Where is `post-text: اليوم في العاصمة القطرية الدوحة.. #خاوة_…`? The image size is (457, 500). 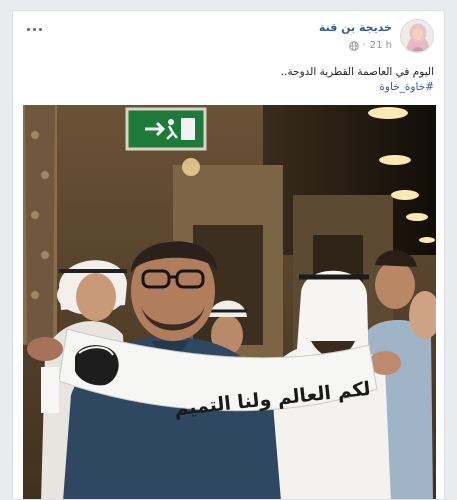
post-text: اليوم في العاصمة القطرية الدوحة.. #خاوة_… is located at coordinates (234, 80).